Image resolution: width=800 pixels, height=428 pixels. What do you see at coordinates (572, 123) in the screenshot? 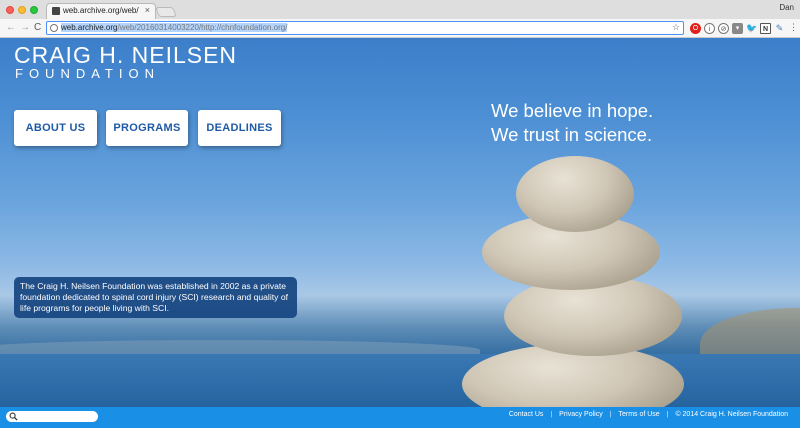
I see `hero-tagline: We believe in hope. We trust in science.` at bounding box center [572, 123].